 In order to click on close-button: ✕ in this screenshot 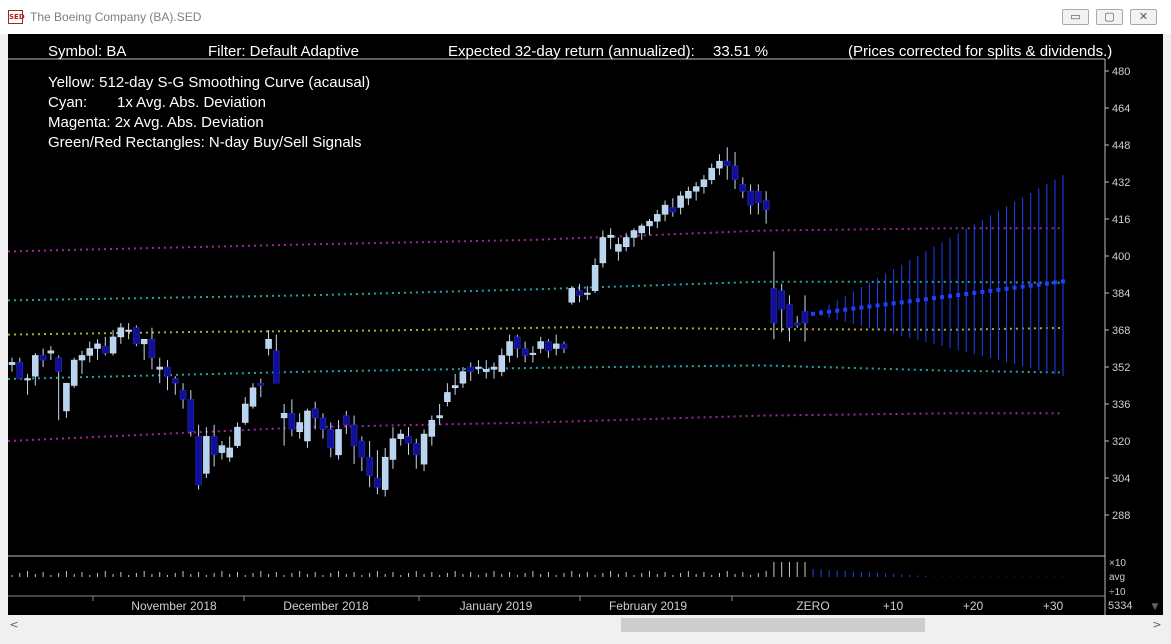, I will do `click(1143, 17)`.